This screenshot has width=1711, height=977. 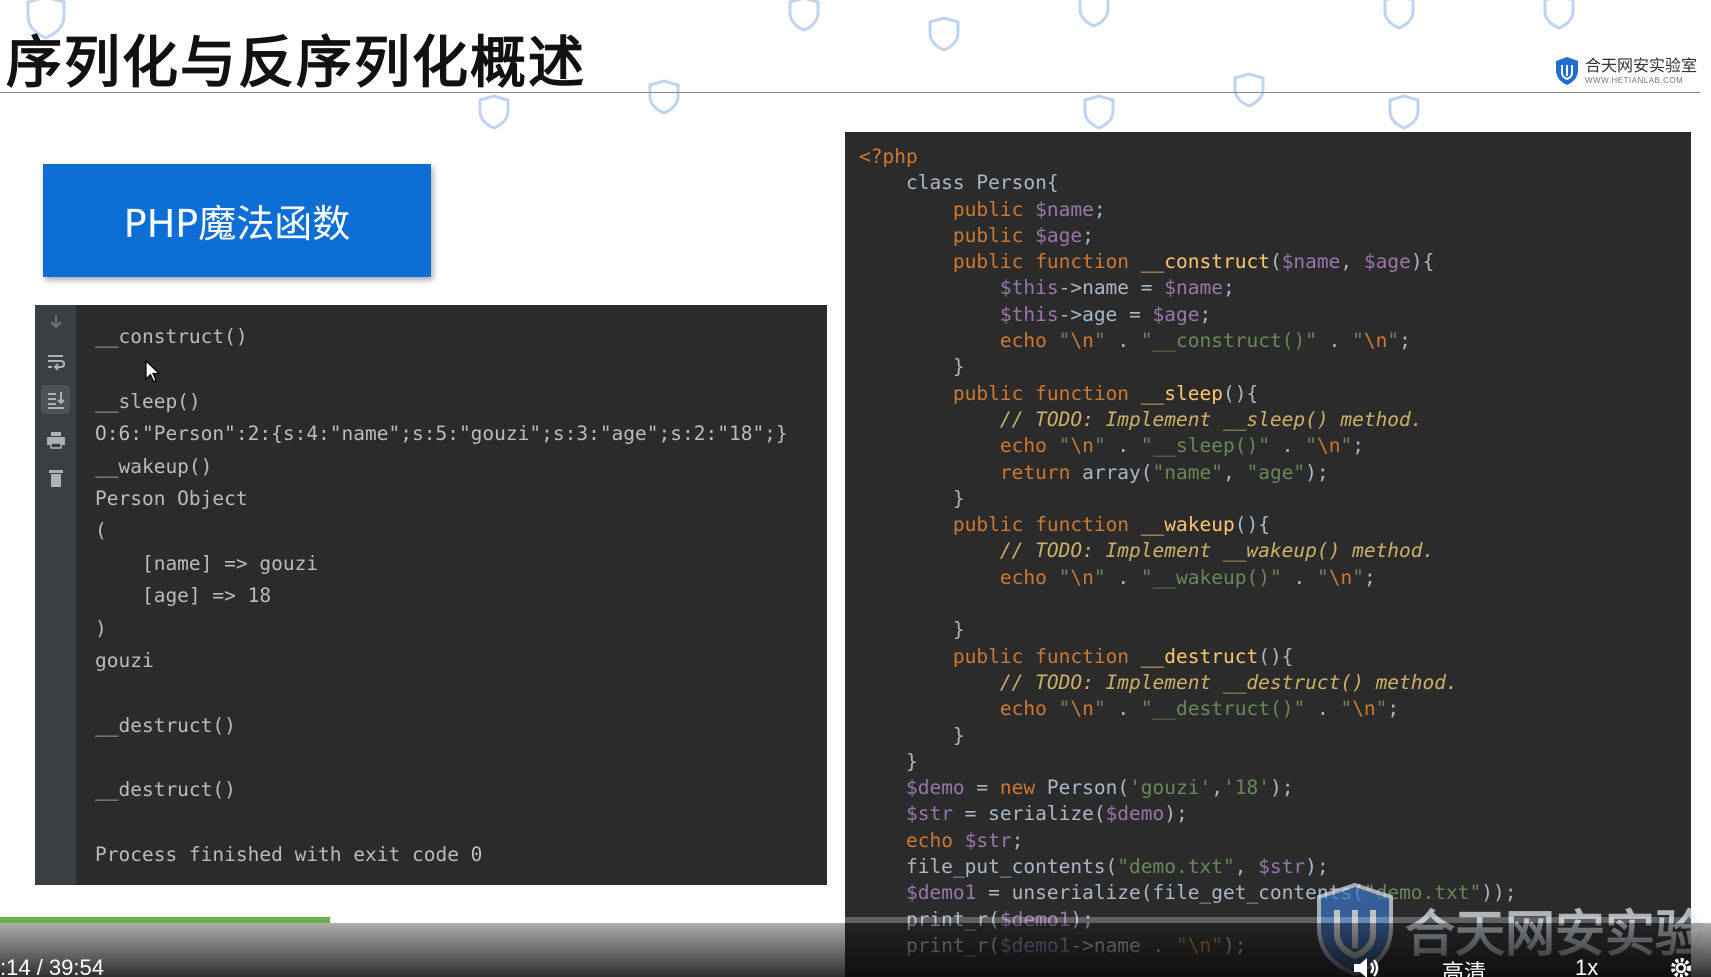 I want to click on code-line: echo "\n" . "__construct()" . "\n";, so click(x=1205, y=341).